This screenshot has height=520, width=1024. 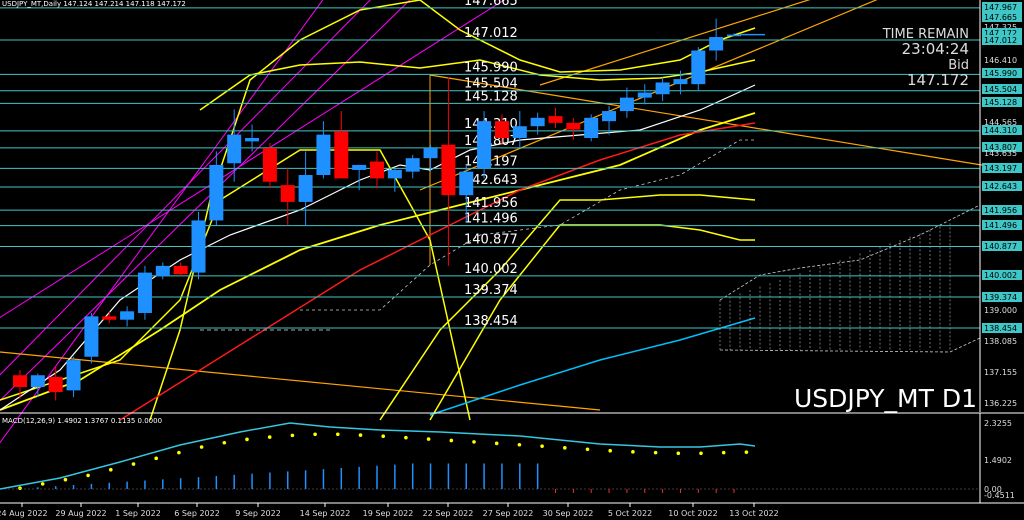 What do you see at coordinates (1000, 275) in the screenshot?
I see `price-tag-text: 140.002` at bounding box center [1000, 275].